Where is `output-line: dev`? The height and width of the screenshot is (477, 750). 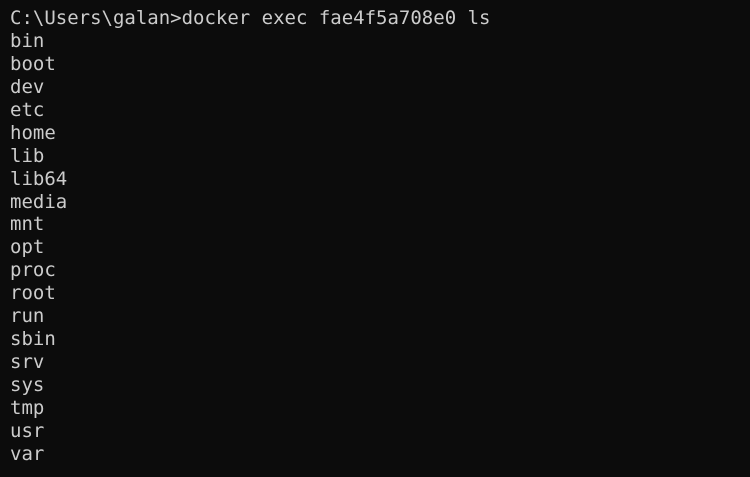 output-line: dev is located at coordinates (27, 86).